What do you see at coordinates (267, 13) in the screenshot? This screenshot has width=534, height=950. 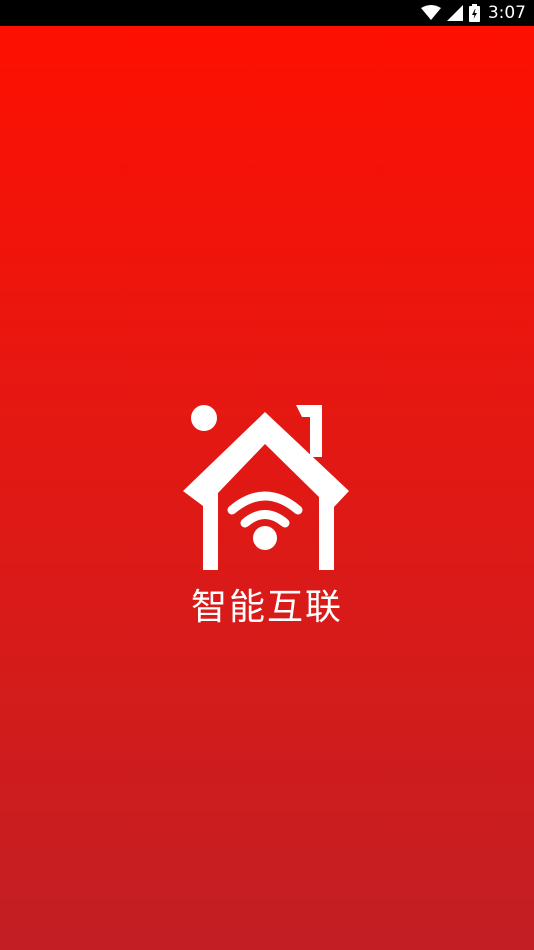 I see `status-bar: 3:07` at bounding box center [267, 13].